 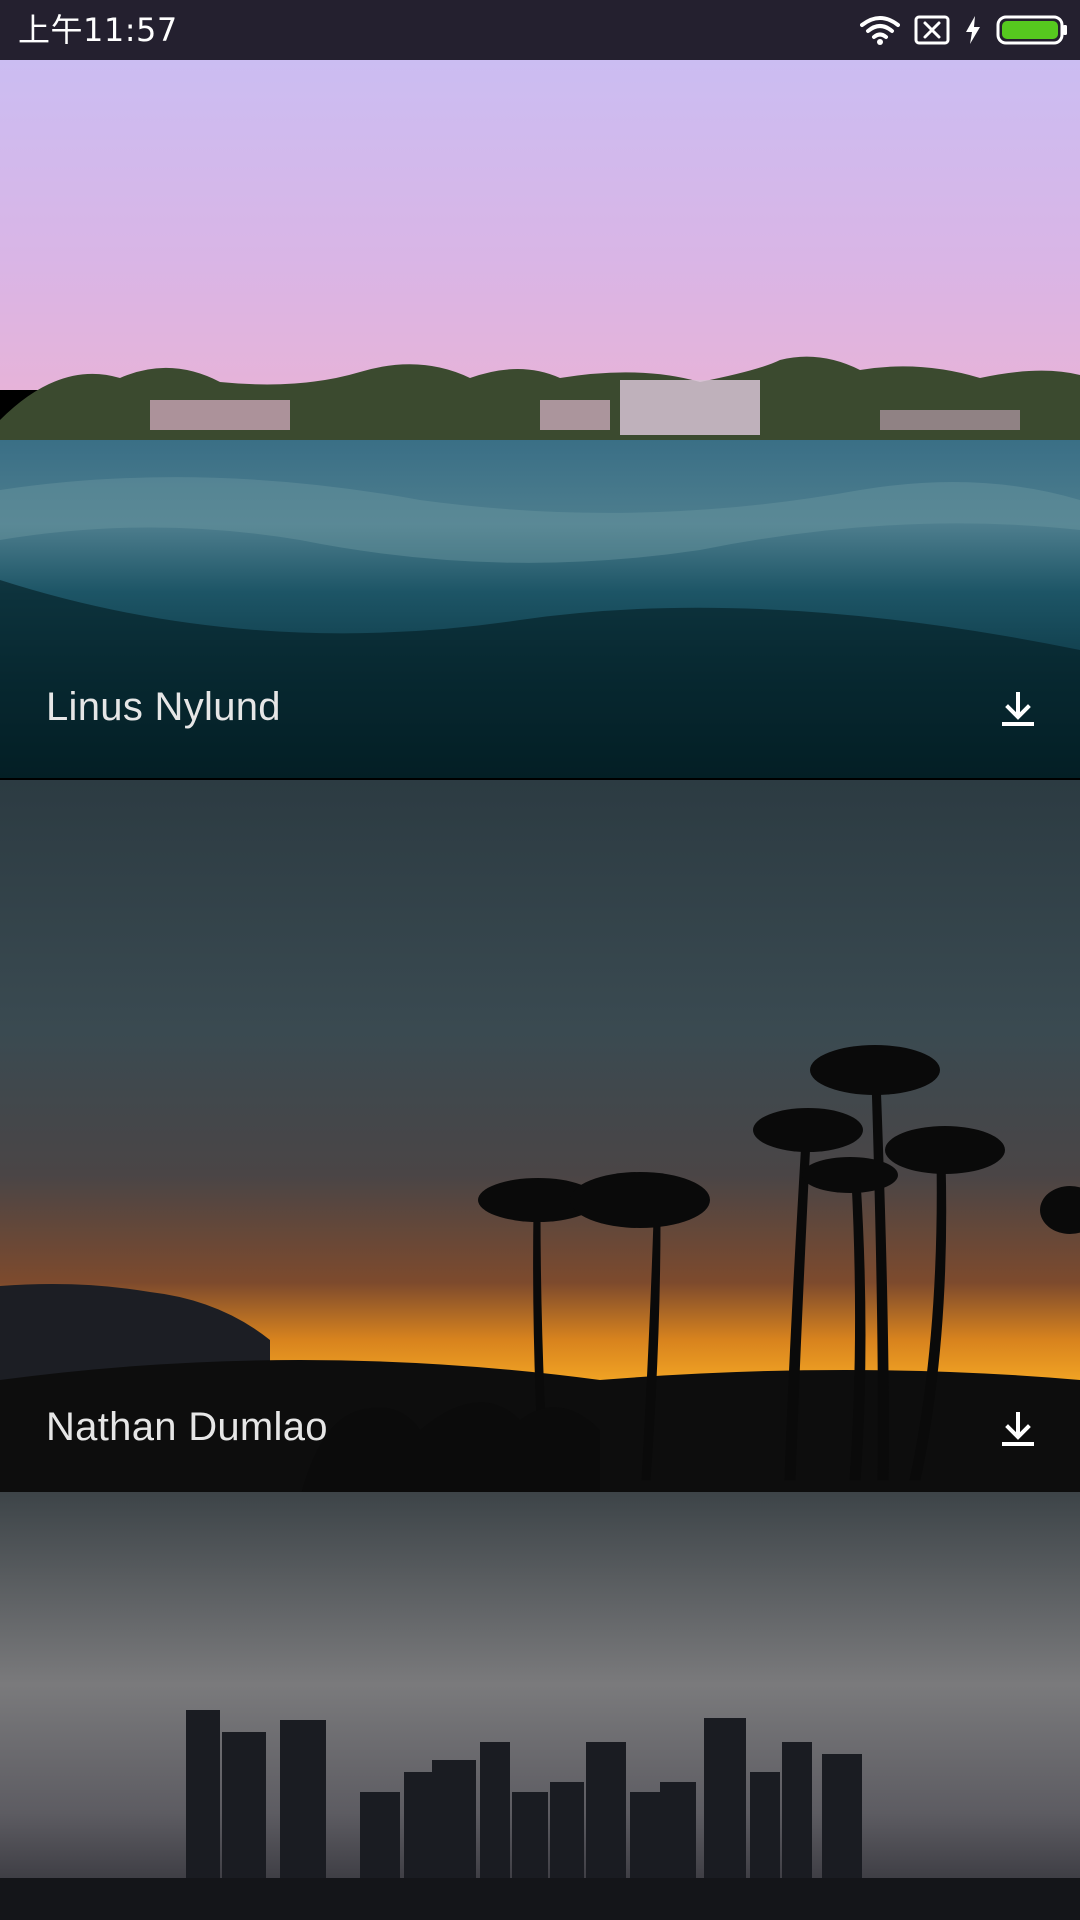 I want to click on no-sim-icon, so click(x=932, y=30).